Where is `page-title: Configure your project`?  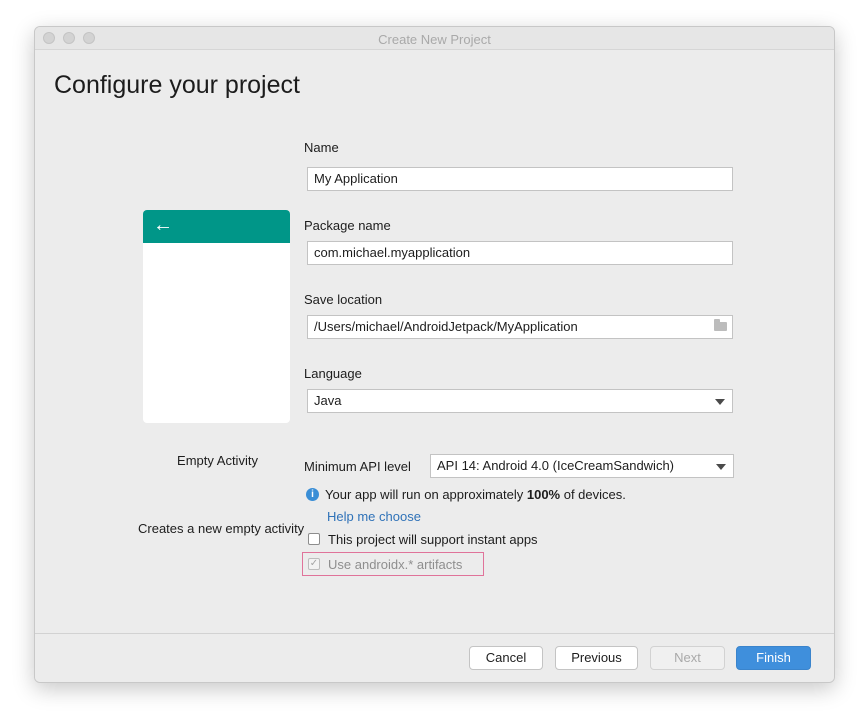 page-title: Configure your project is located at coordinates (177, 85).